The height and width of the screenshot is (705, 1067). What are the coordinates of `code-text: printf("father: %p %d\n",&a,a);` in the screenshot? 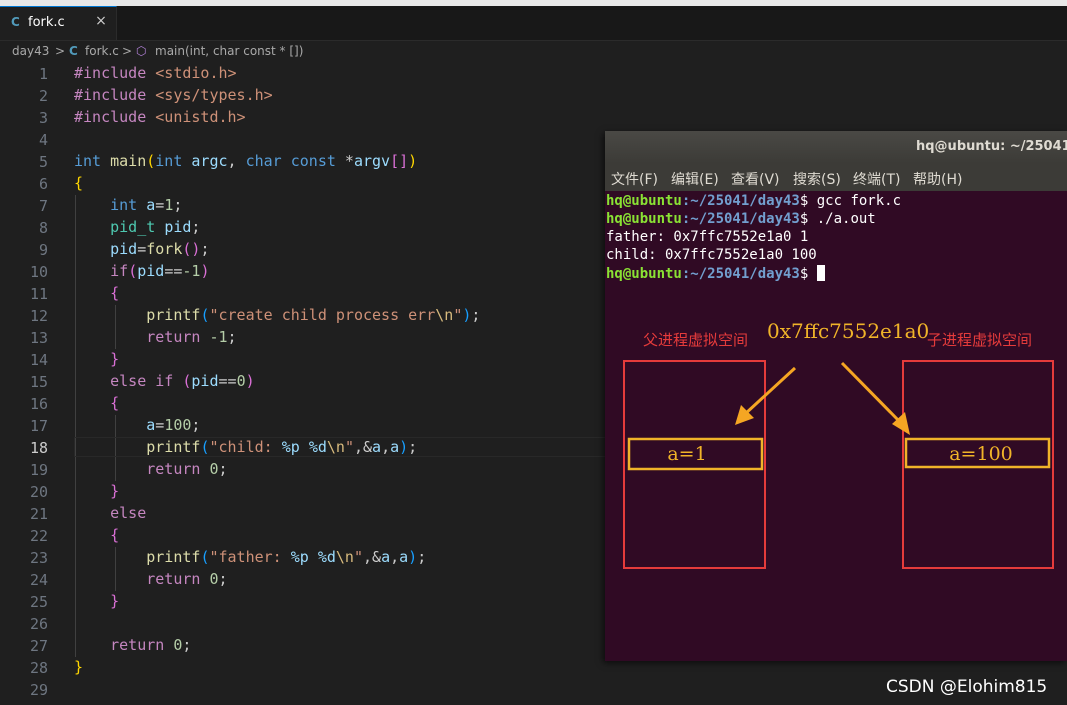 It's located at (250, 557).